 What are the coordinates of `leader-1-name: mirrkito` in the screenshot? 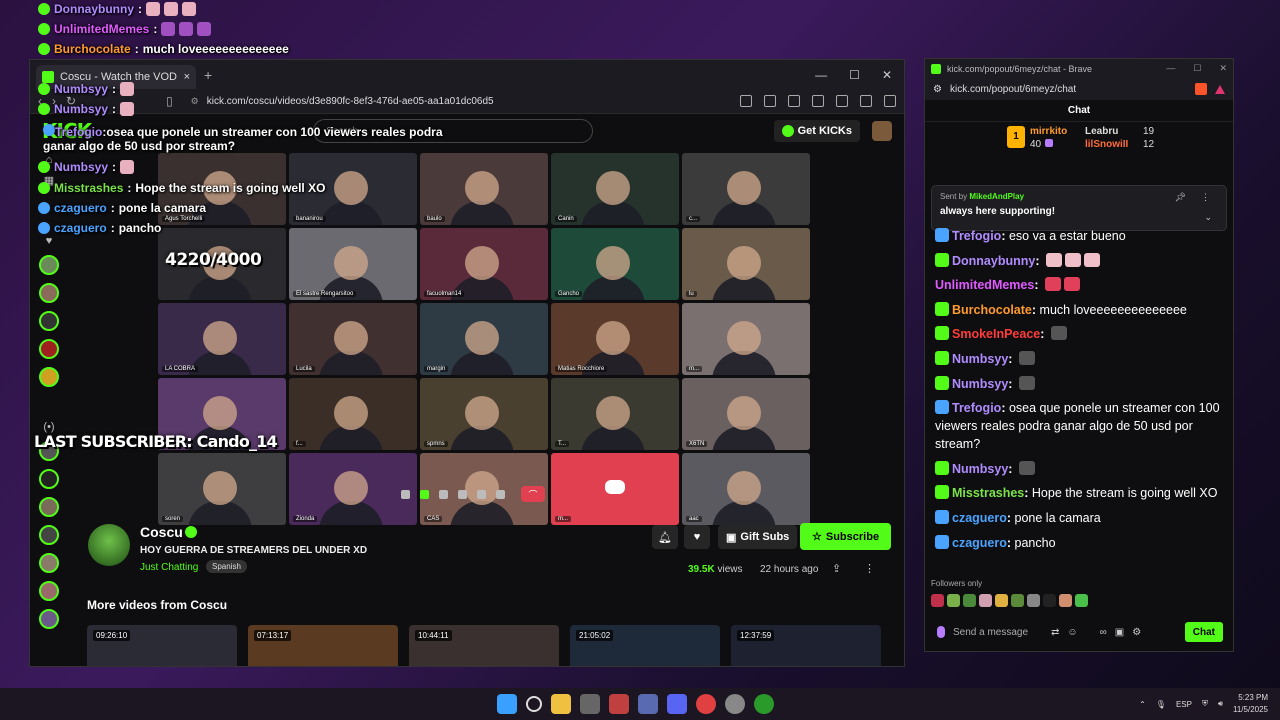 It's located at (1048, 131).